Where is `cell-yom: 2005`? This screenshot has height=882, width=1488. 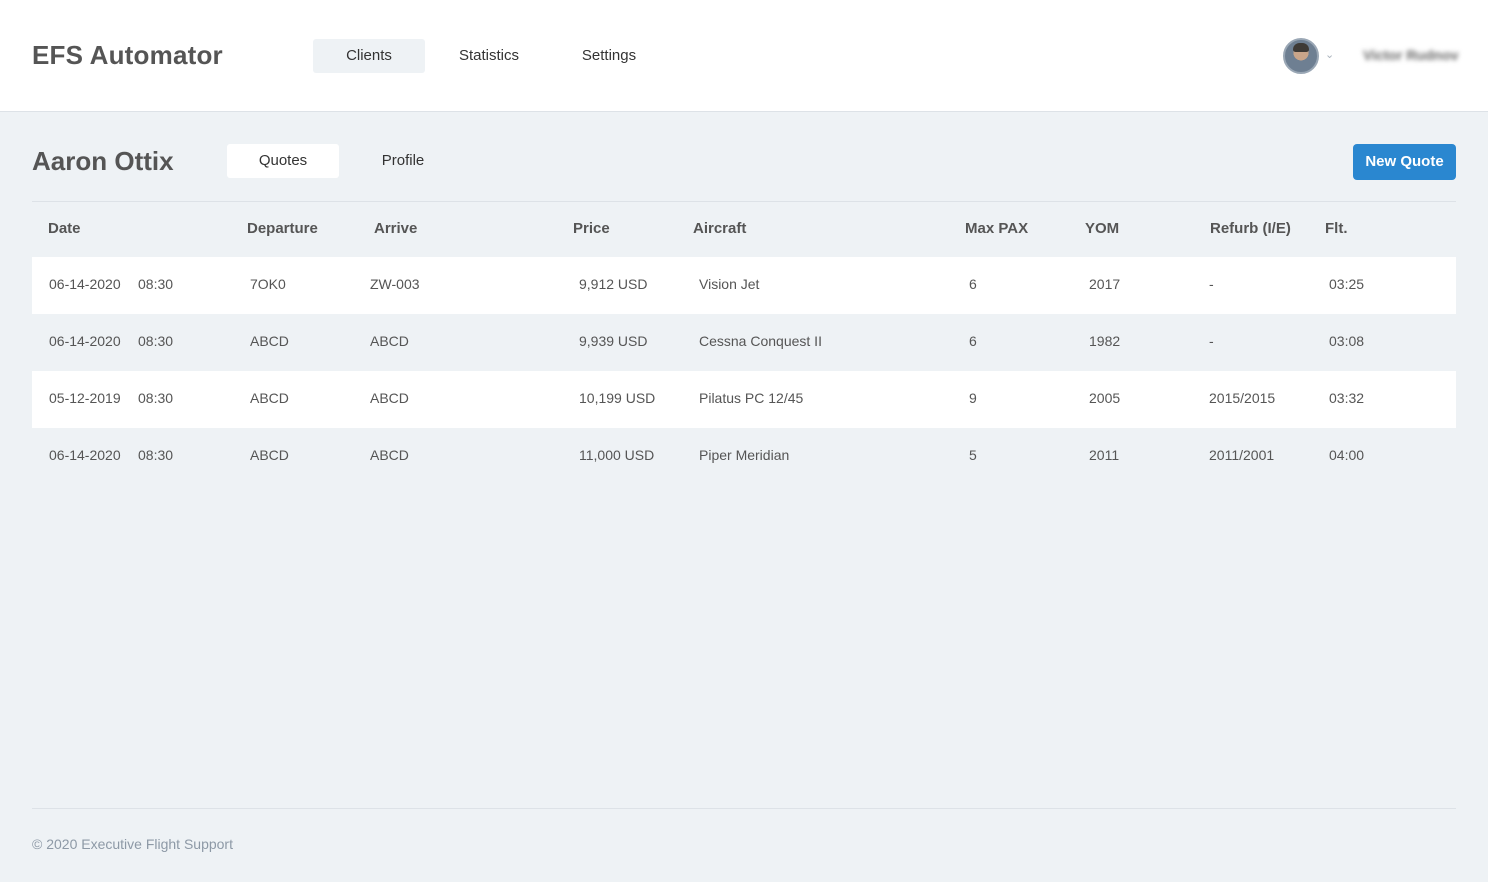
cell-yom: 2005 is located at coordinates (1105, 398).